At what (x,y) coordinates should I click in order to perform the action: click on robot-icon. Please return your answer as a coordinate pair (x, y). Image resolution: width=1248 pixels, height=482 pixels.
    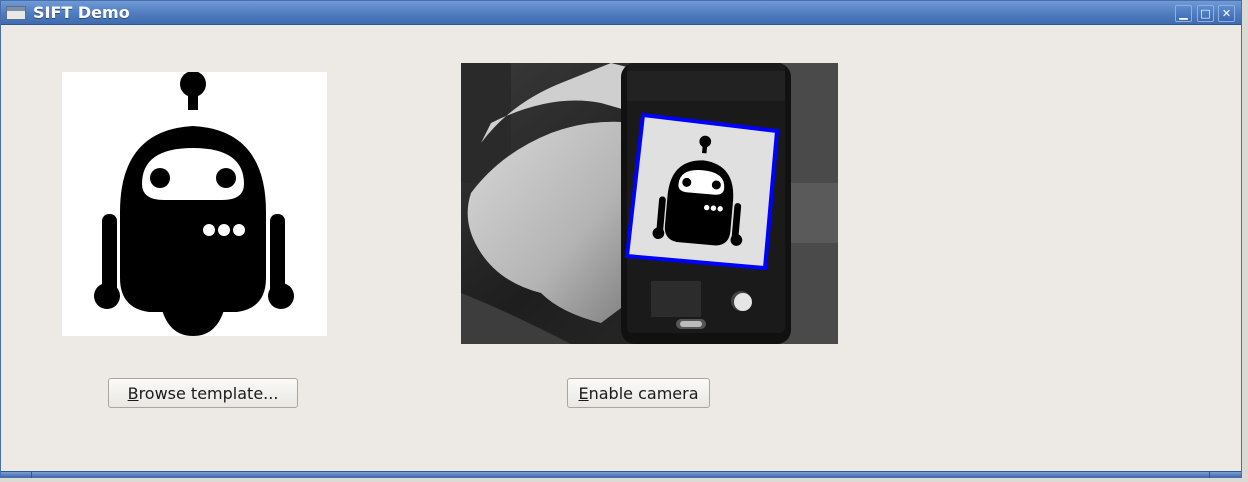
    Looking at the image, I should click on (194, 203).